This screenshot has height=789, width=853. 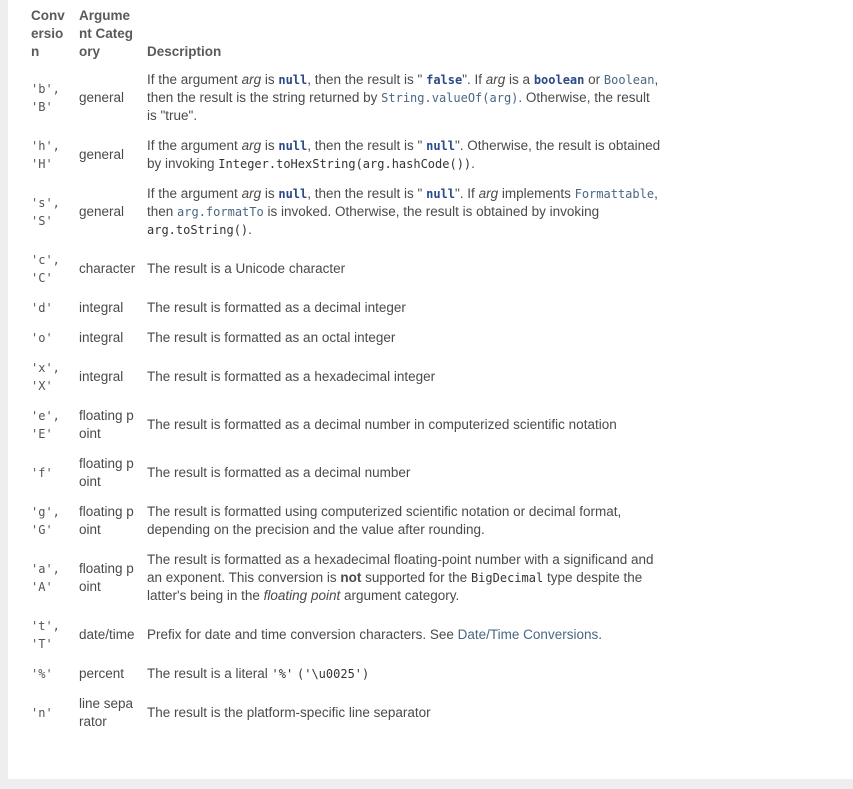 I want to click on argument-category: character, so click(x=107, y=268).